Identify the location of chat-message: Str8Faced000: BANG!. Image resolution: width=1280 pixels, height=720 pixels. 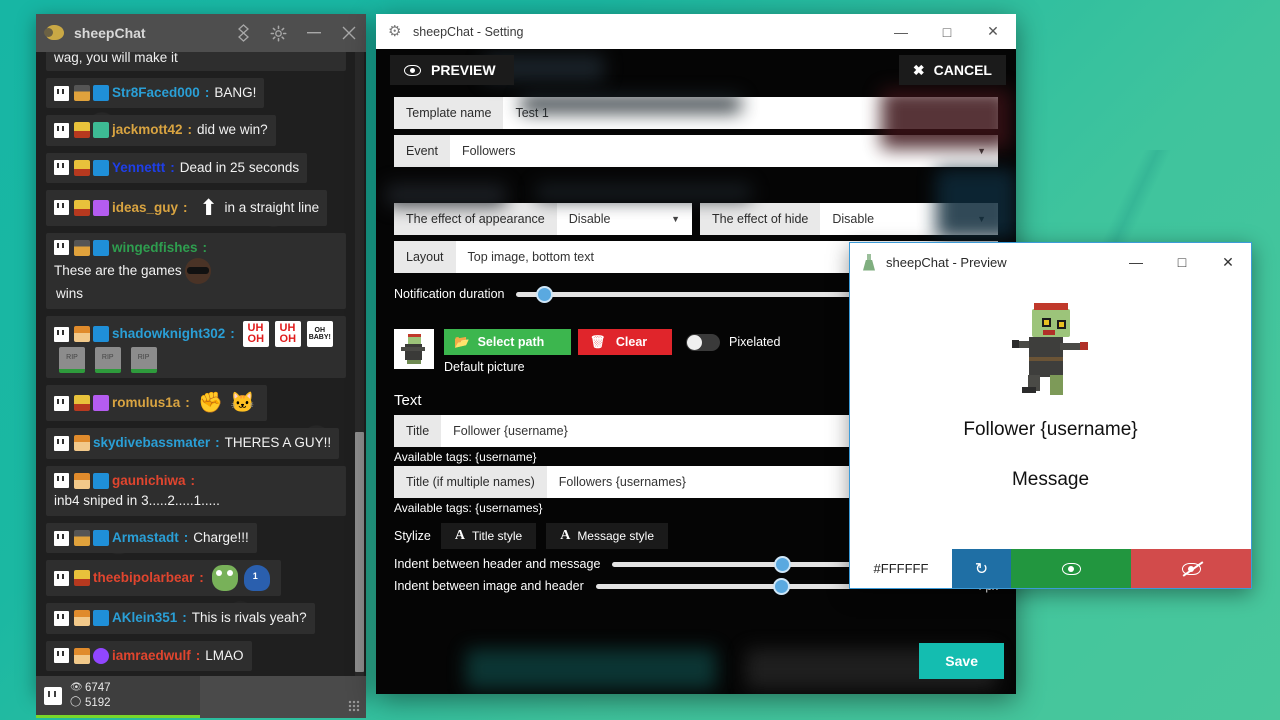
(155, 93).